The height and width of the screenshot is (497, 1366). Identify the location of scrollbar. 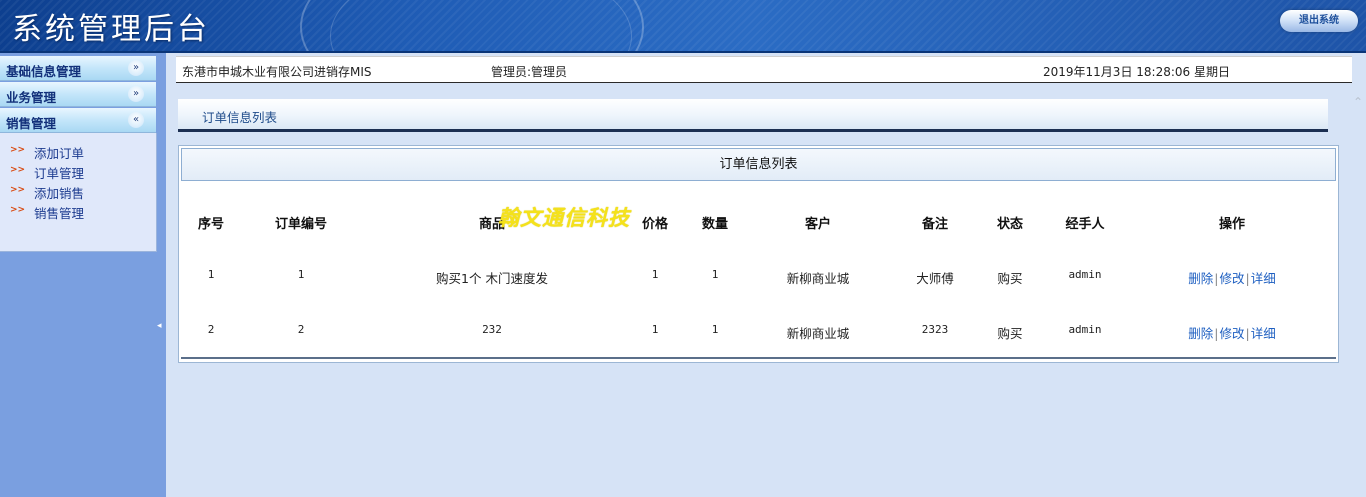
(1358, 290).